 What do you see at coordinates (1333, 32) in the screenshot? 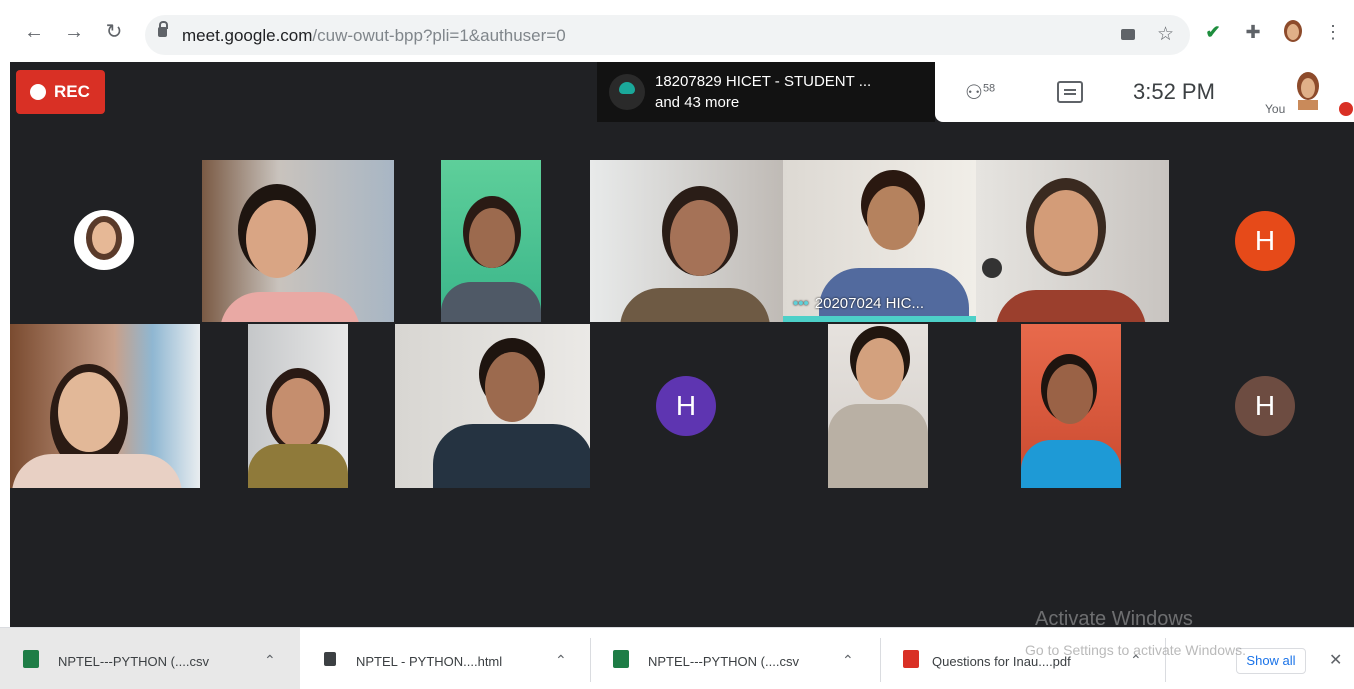
I see `kebab-menu-icon: ⋮` at bounding box center [1333, 32].